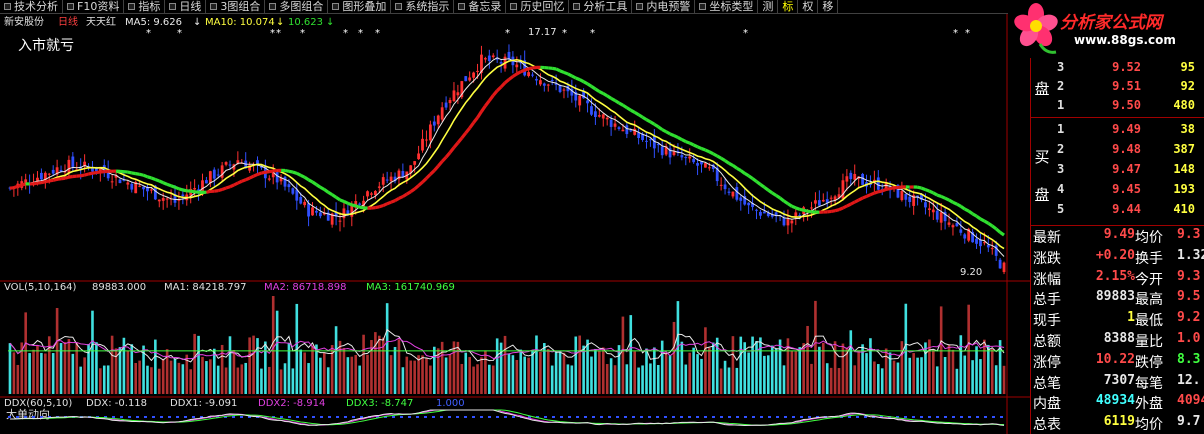 This screenshot has width=1204, height=434. Describe the element at coordinates (31, 6) in the screenshot. I see `toolbar-item-0: 技术分析` at that location.